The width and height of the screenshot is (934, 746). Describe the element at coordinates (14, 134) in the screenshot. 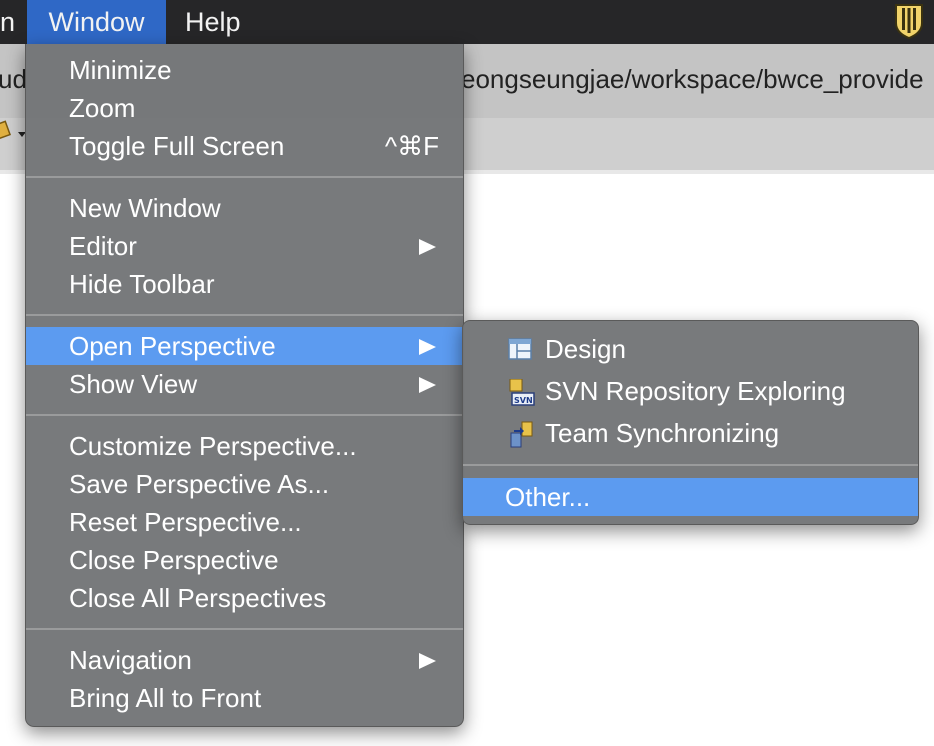

I see `toolbar-tool-icon` at that location.